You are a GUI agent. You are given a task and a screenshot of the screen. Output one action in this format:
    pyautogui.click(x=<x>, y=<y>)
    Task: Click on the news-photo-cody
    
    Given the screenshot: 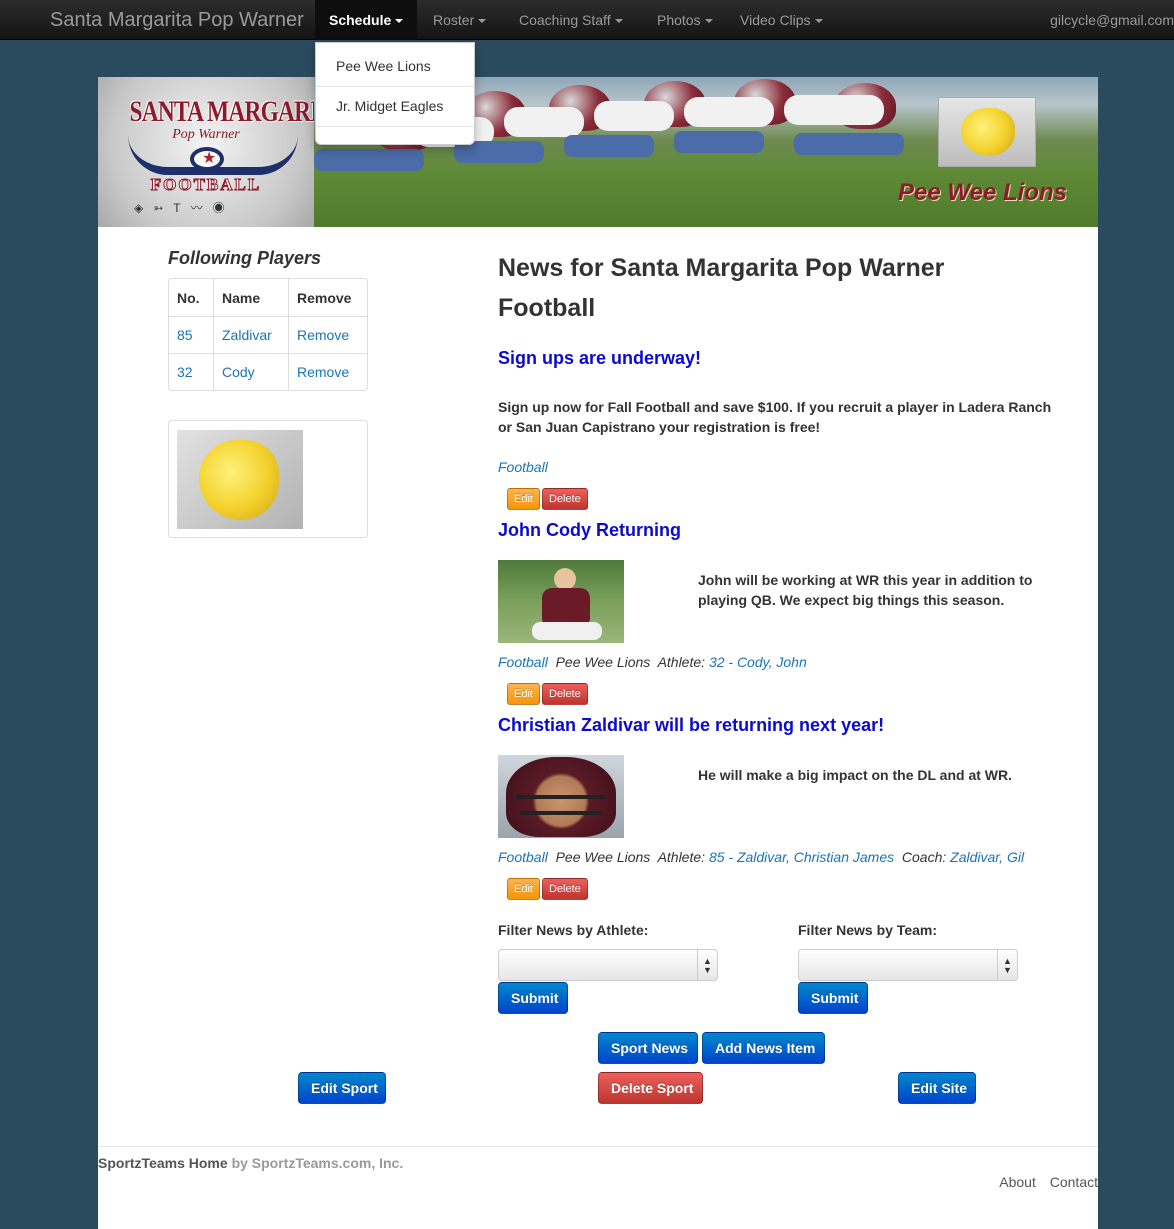 What is the action you would take?
    pyautogui.click(x=561, y=601)
    